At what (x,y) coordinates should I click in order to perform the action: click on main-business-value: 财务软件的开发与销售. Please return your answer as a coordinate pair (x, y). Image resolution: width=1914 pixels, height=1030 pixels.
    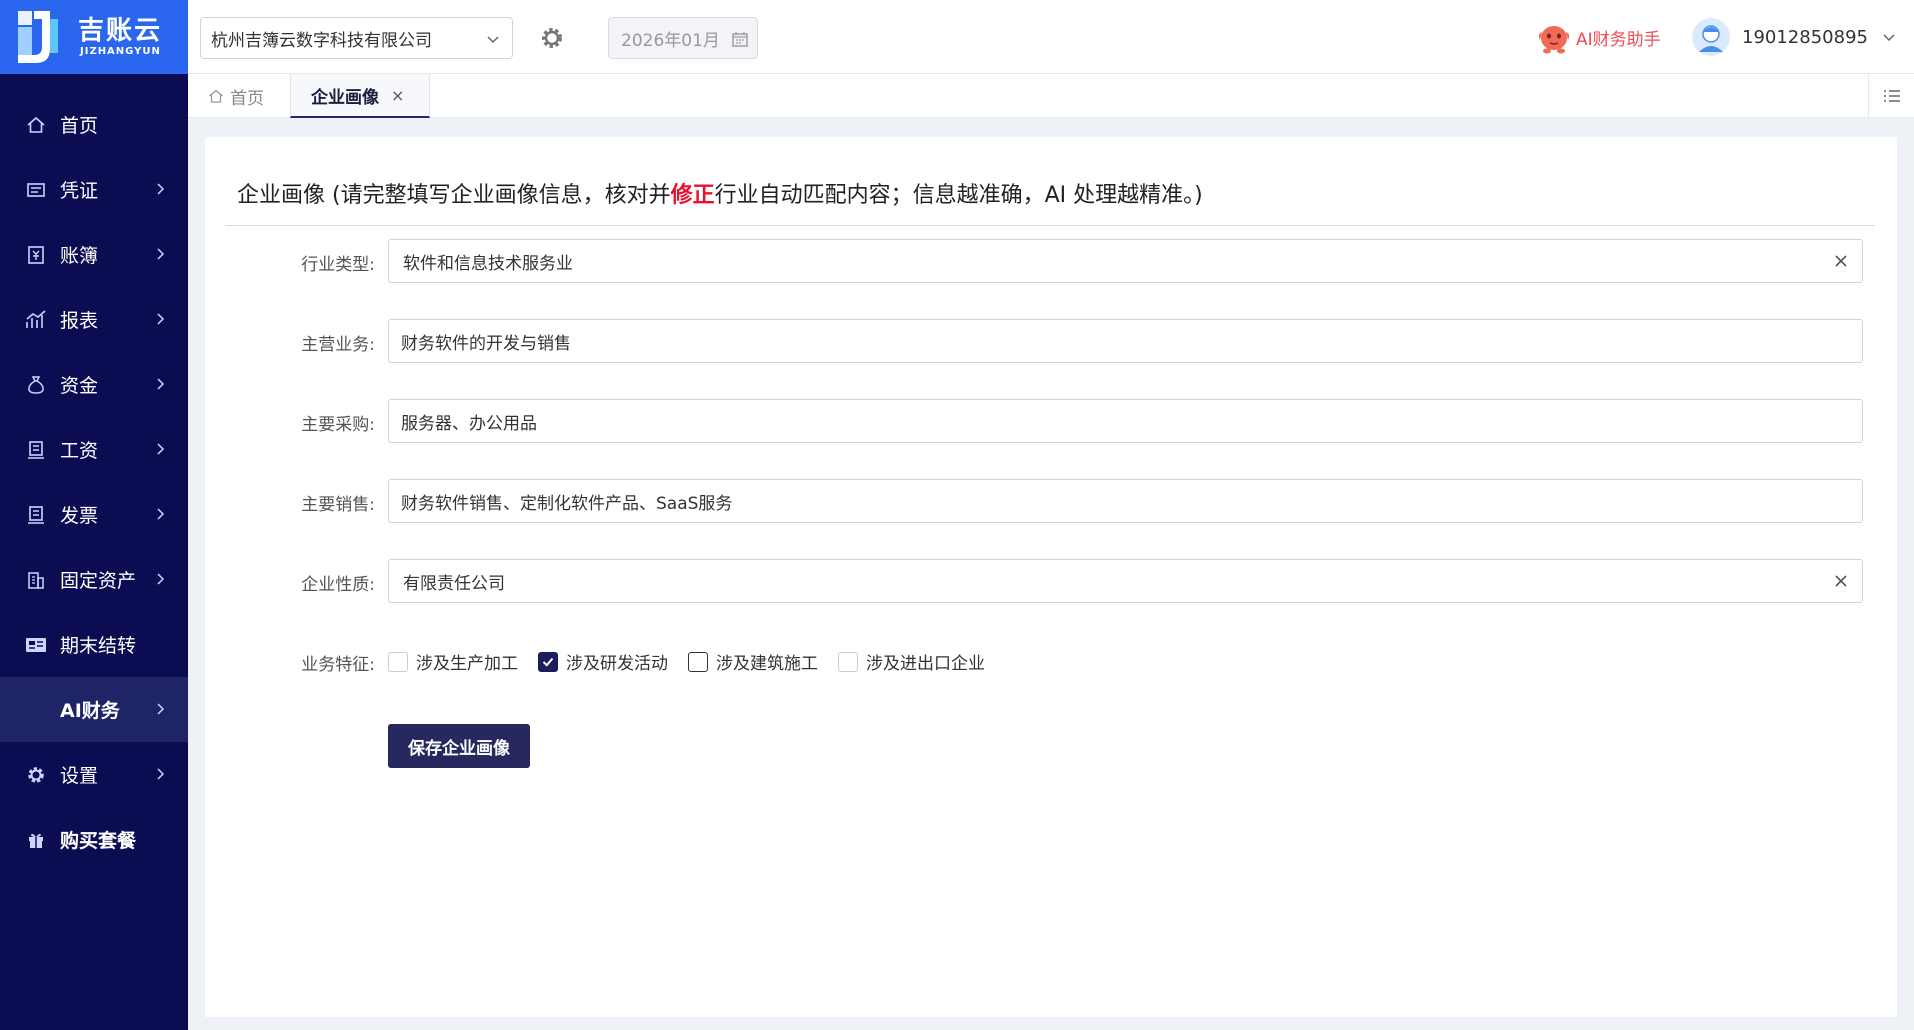
    Looking at the image, I should click on (486, 343).